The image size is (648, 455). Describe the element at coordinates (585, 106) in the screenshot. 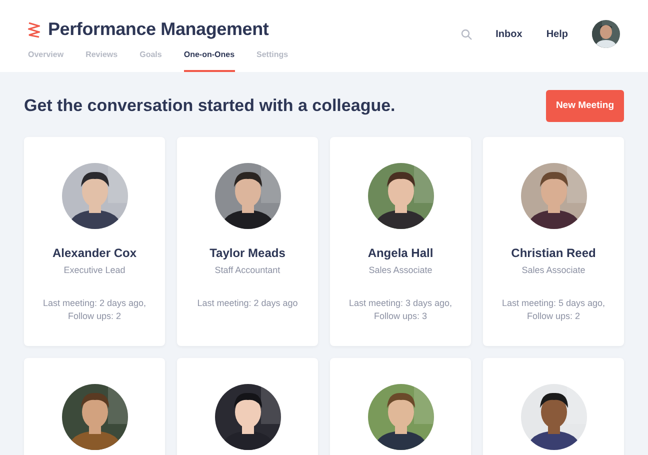

I see `new-meeting-button: New Meeting` at that location.